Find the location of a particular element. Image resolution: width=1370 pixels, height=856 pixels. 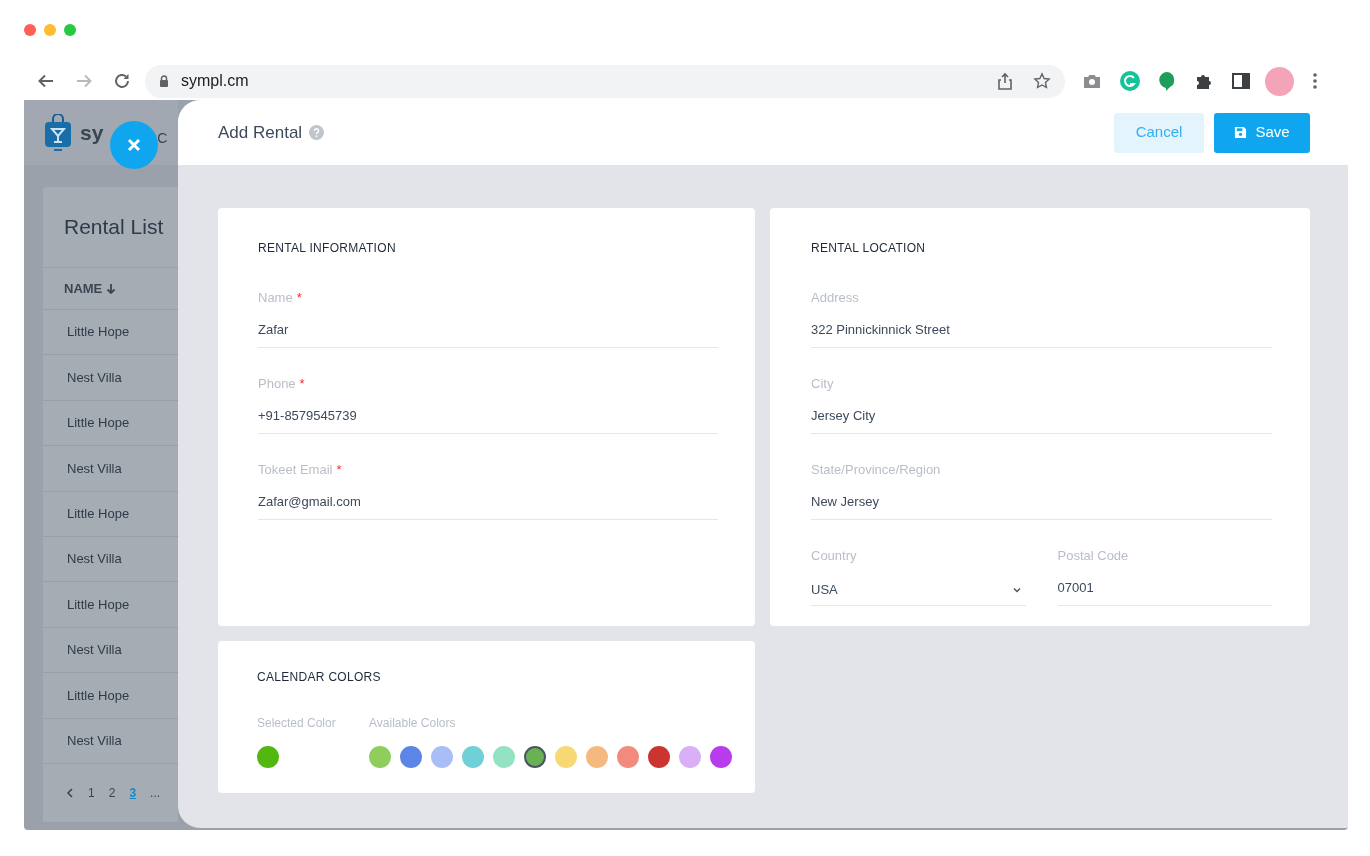

list-title: Rental List is located at coordinates (114, 227).